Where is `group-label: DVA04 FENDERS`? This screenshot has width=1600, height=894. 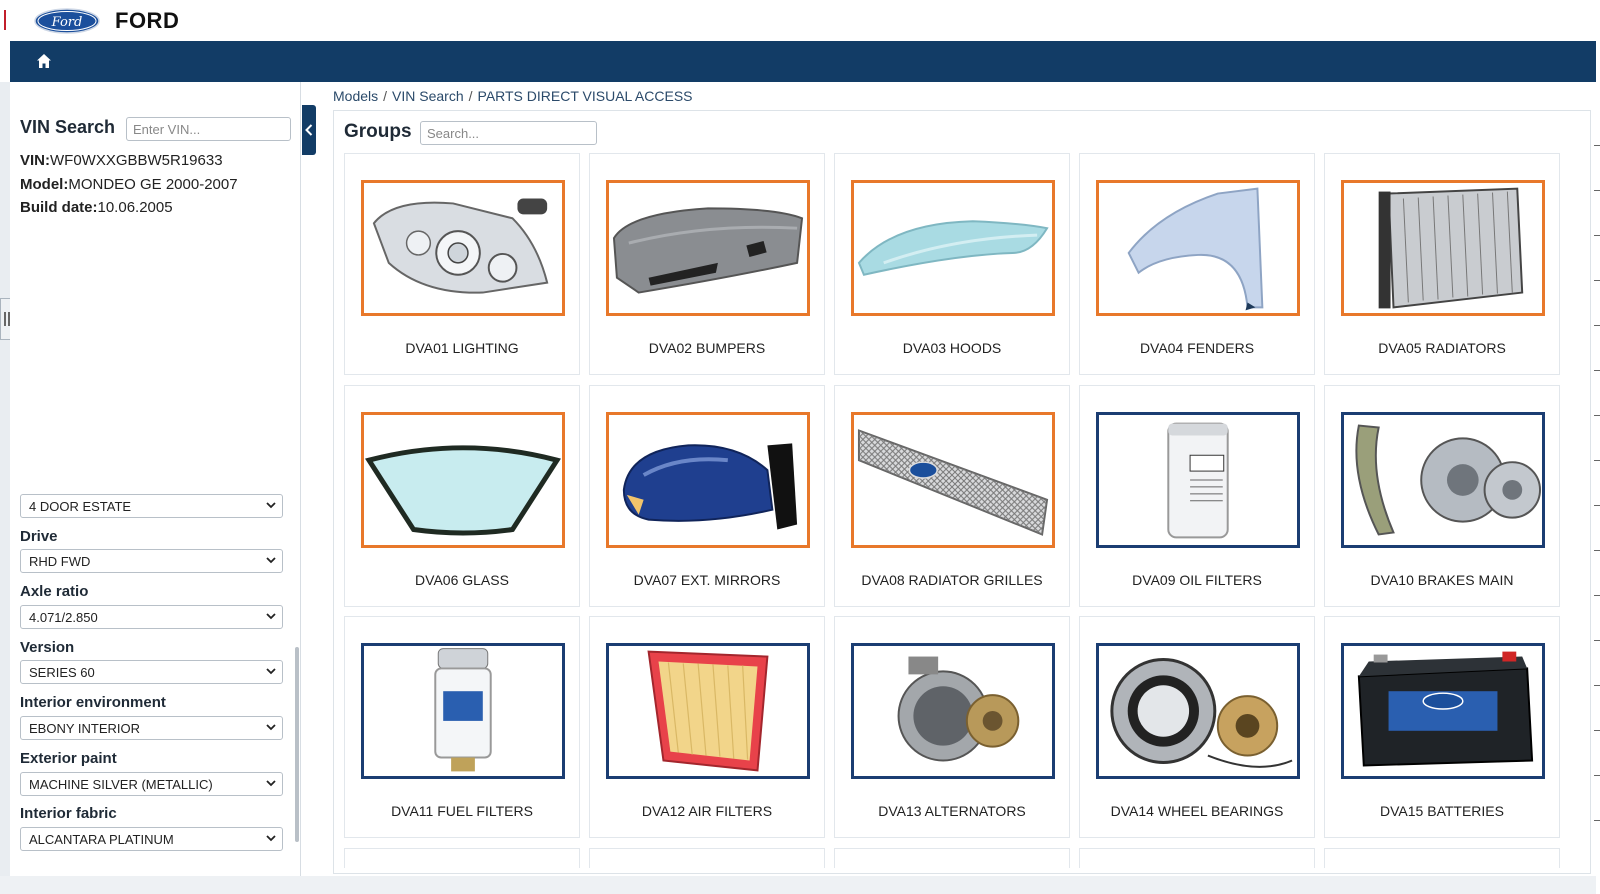
group-label: DVA04 FENDERS is located at coordinates (1197, 348).